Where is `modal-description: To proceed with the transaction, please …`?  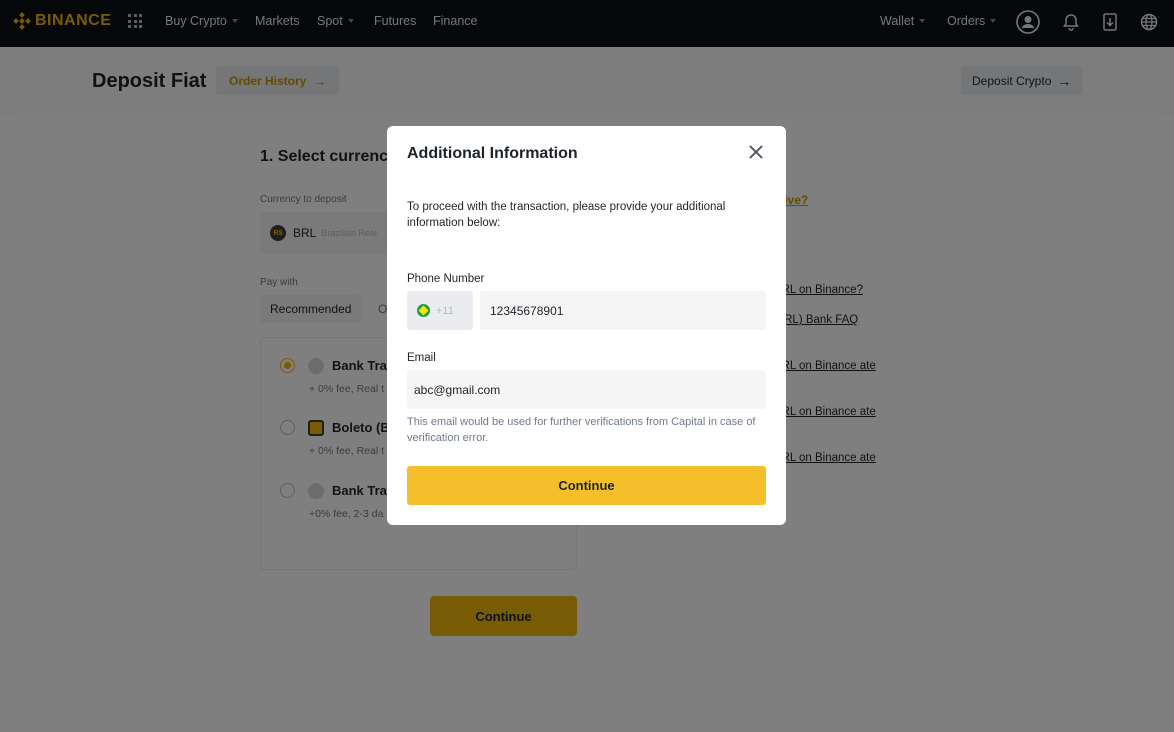 modal-description: To proceed with the transaction, please … is located at coordinates (566, 215).